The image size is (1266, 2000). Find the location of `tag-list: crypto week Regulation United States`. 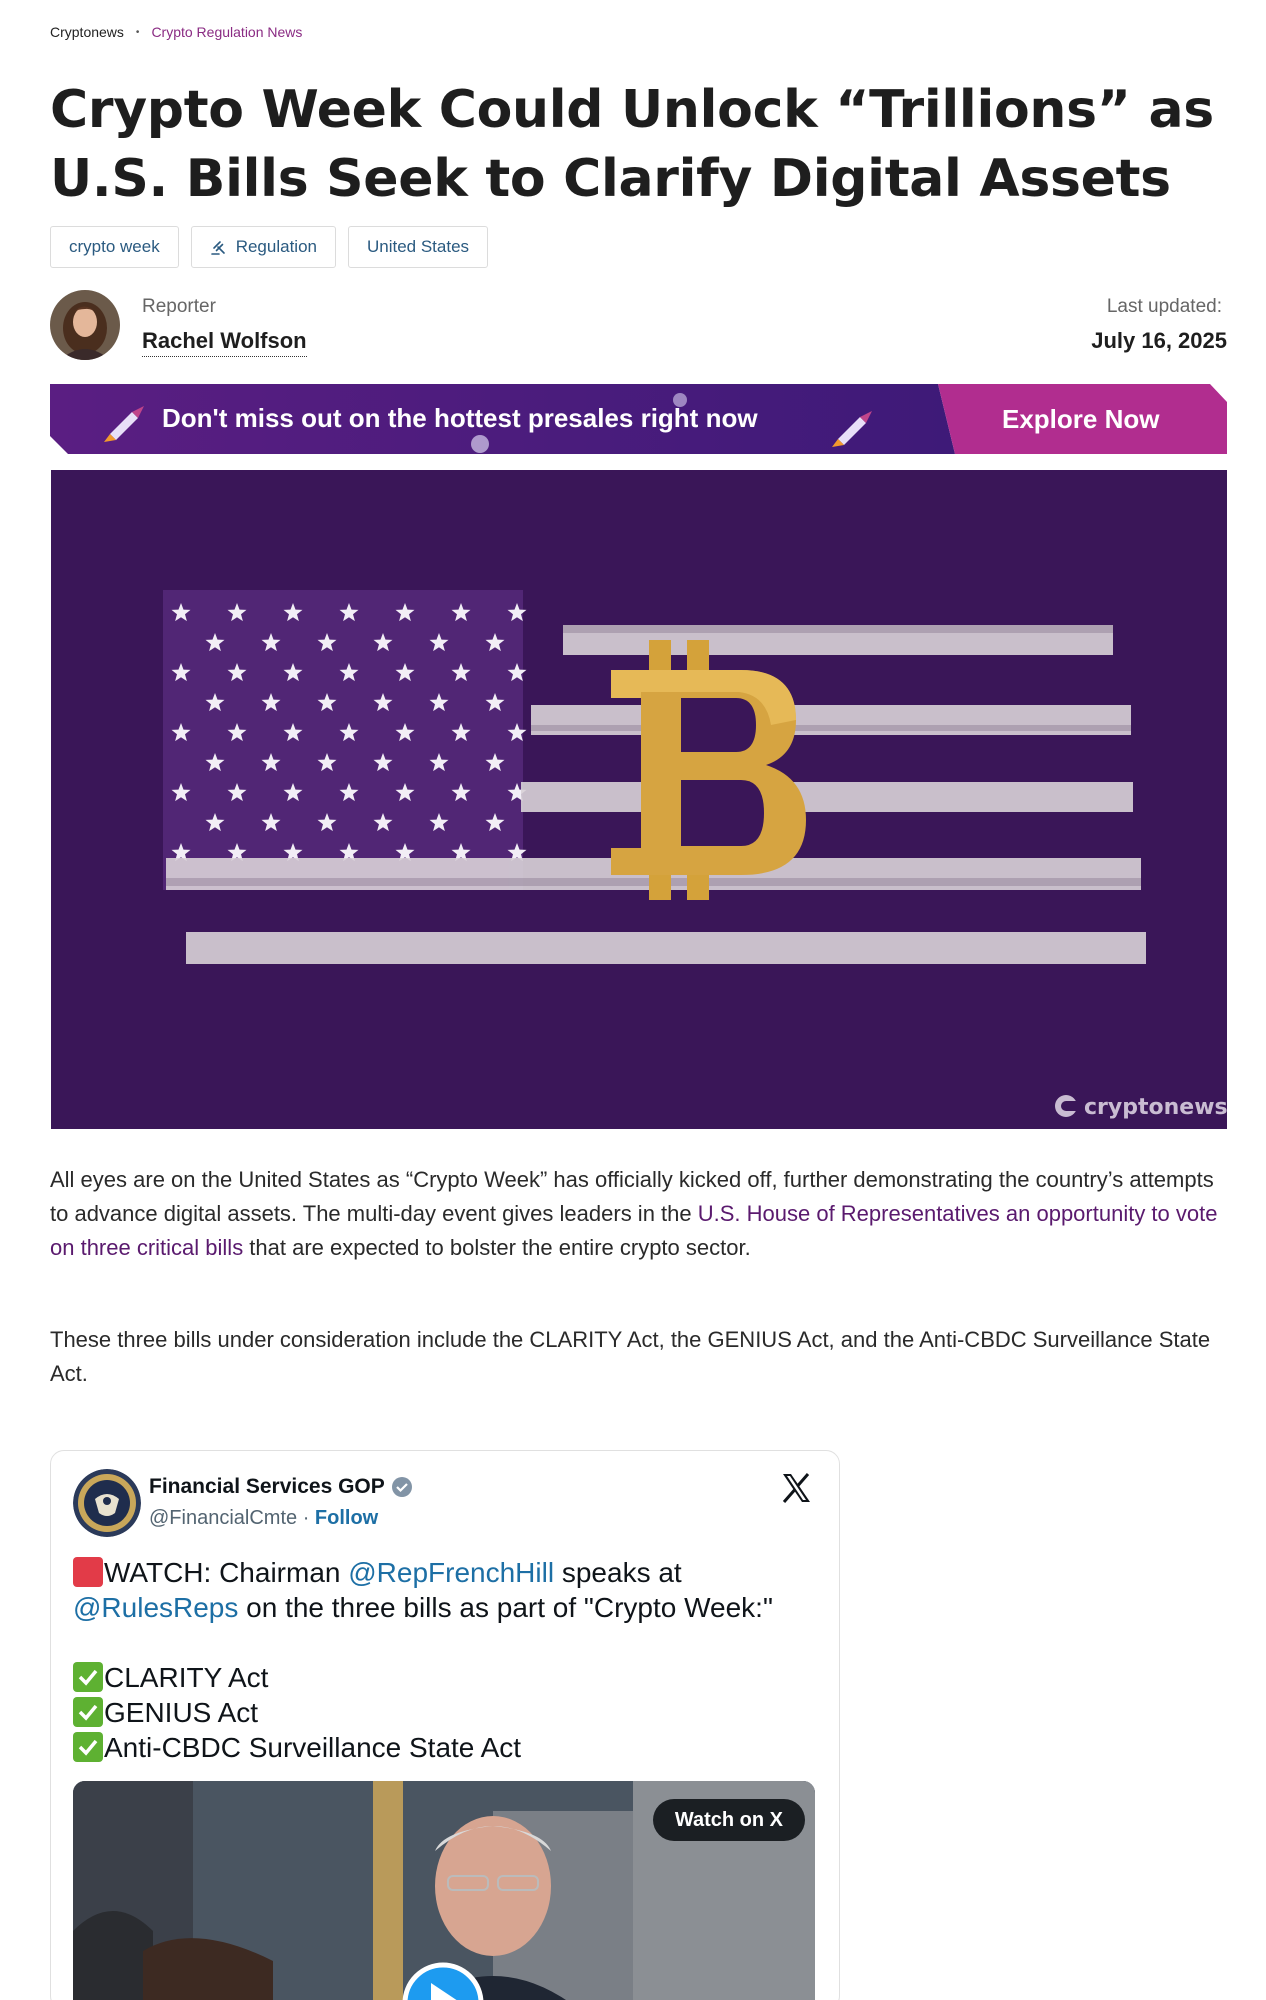

tag-list: crypto week Regulation United States is located at coordinates (269, 247).